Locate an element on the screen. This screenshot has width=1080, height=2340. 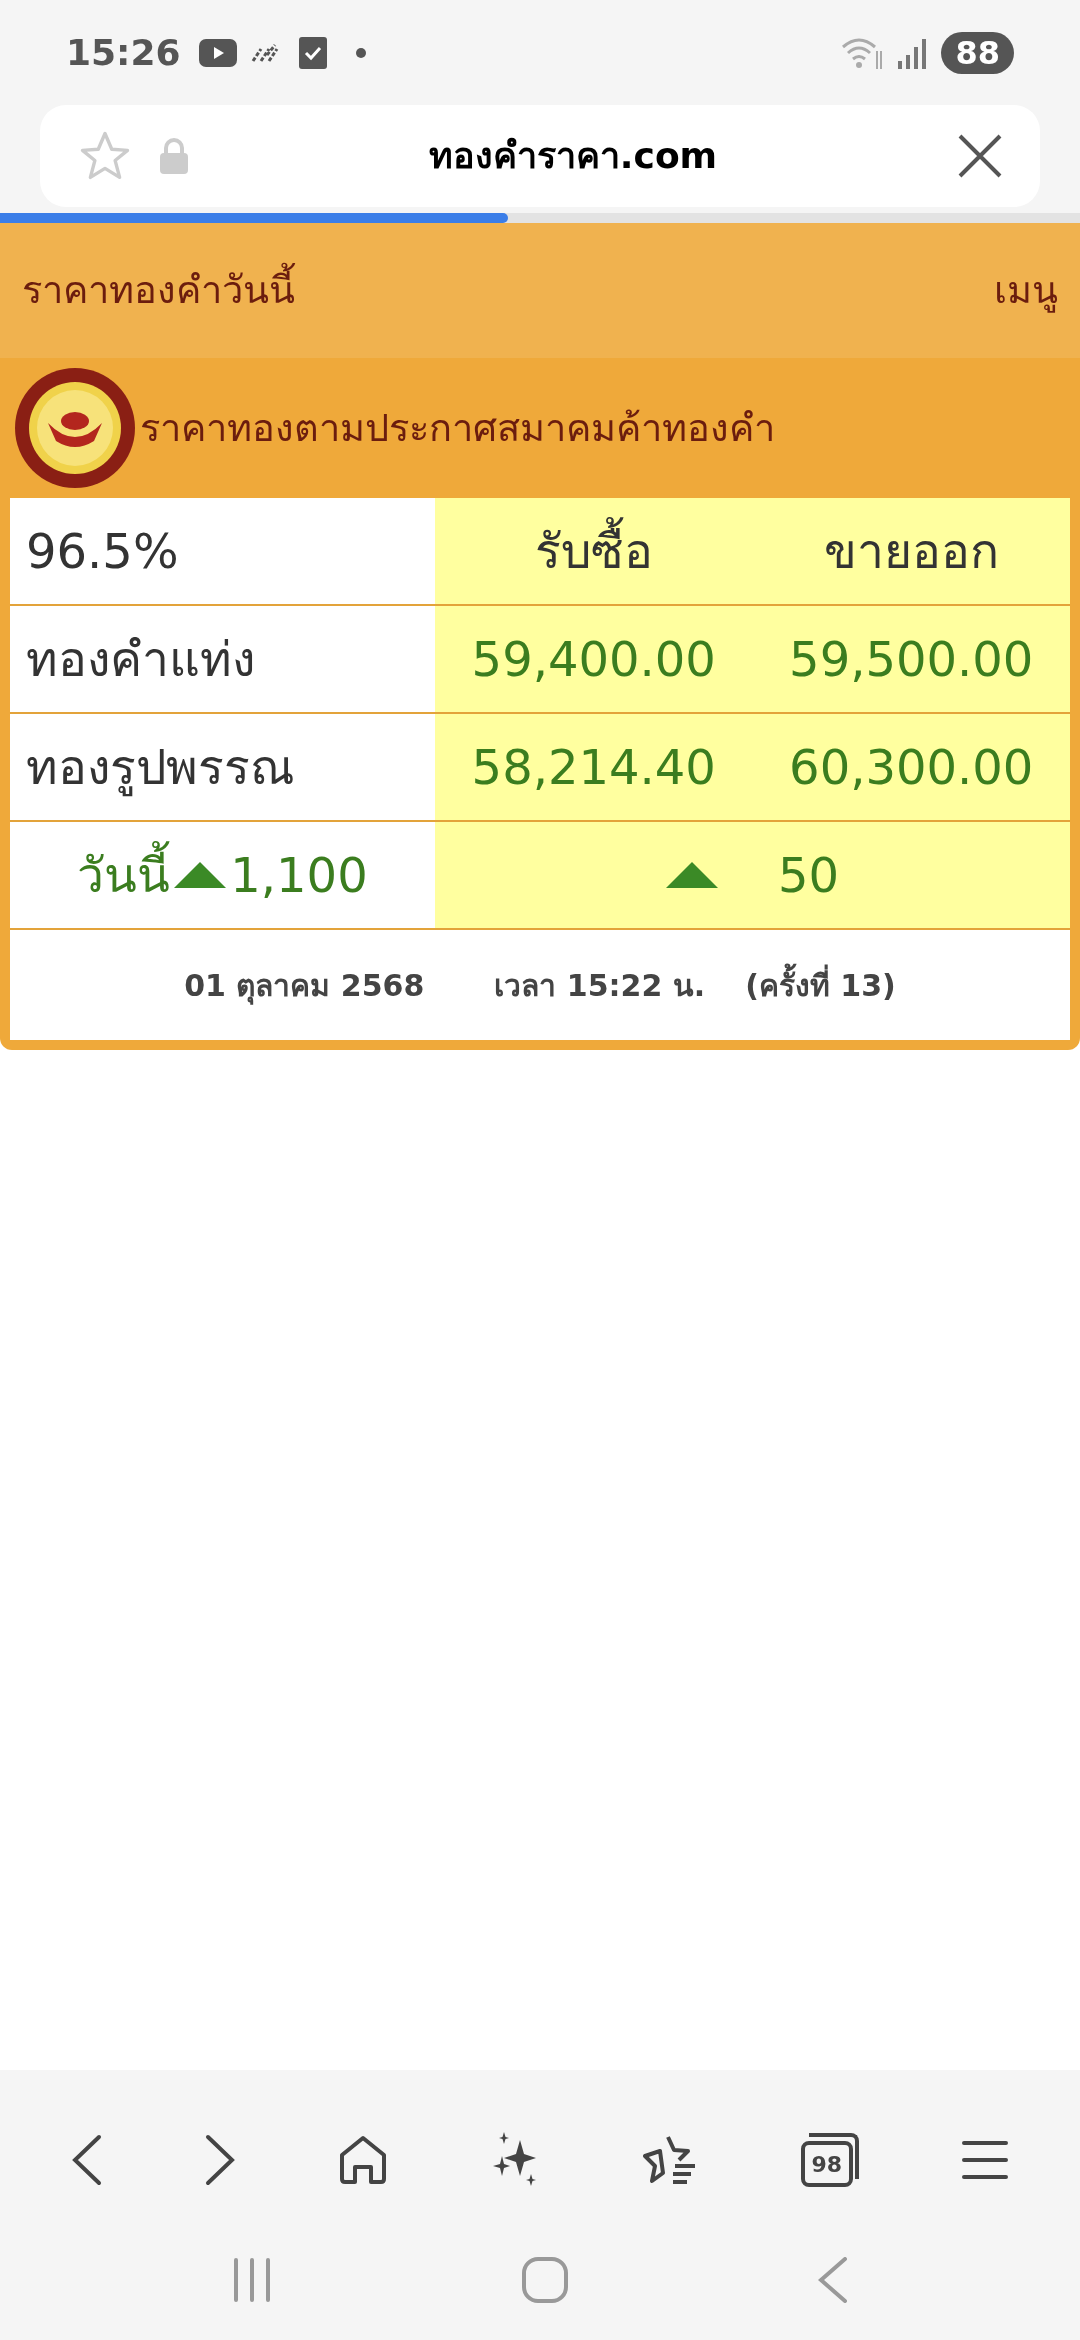
home-icon is located at coordinates (362, 2160).